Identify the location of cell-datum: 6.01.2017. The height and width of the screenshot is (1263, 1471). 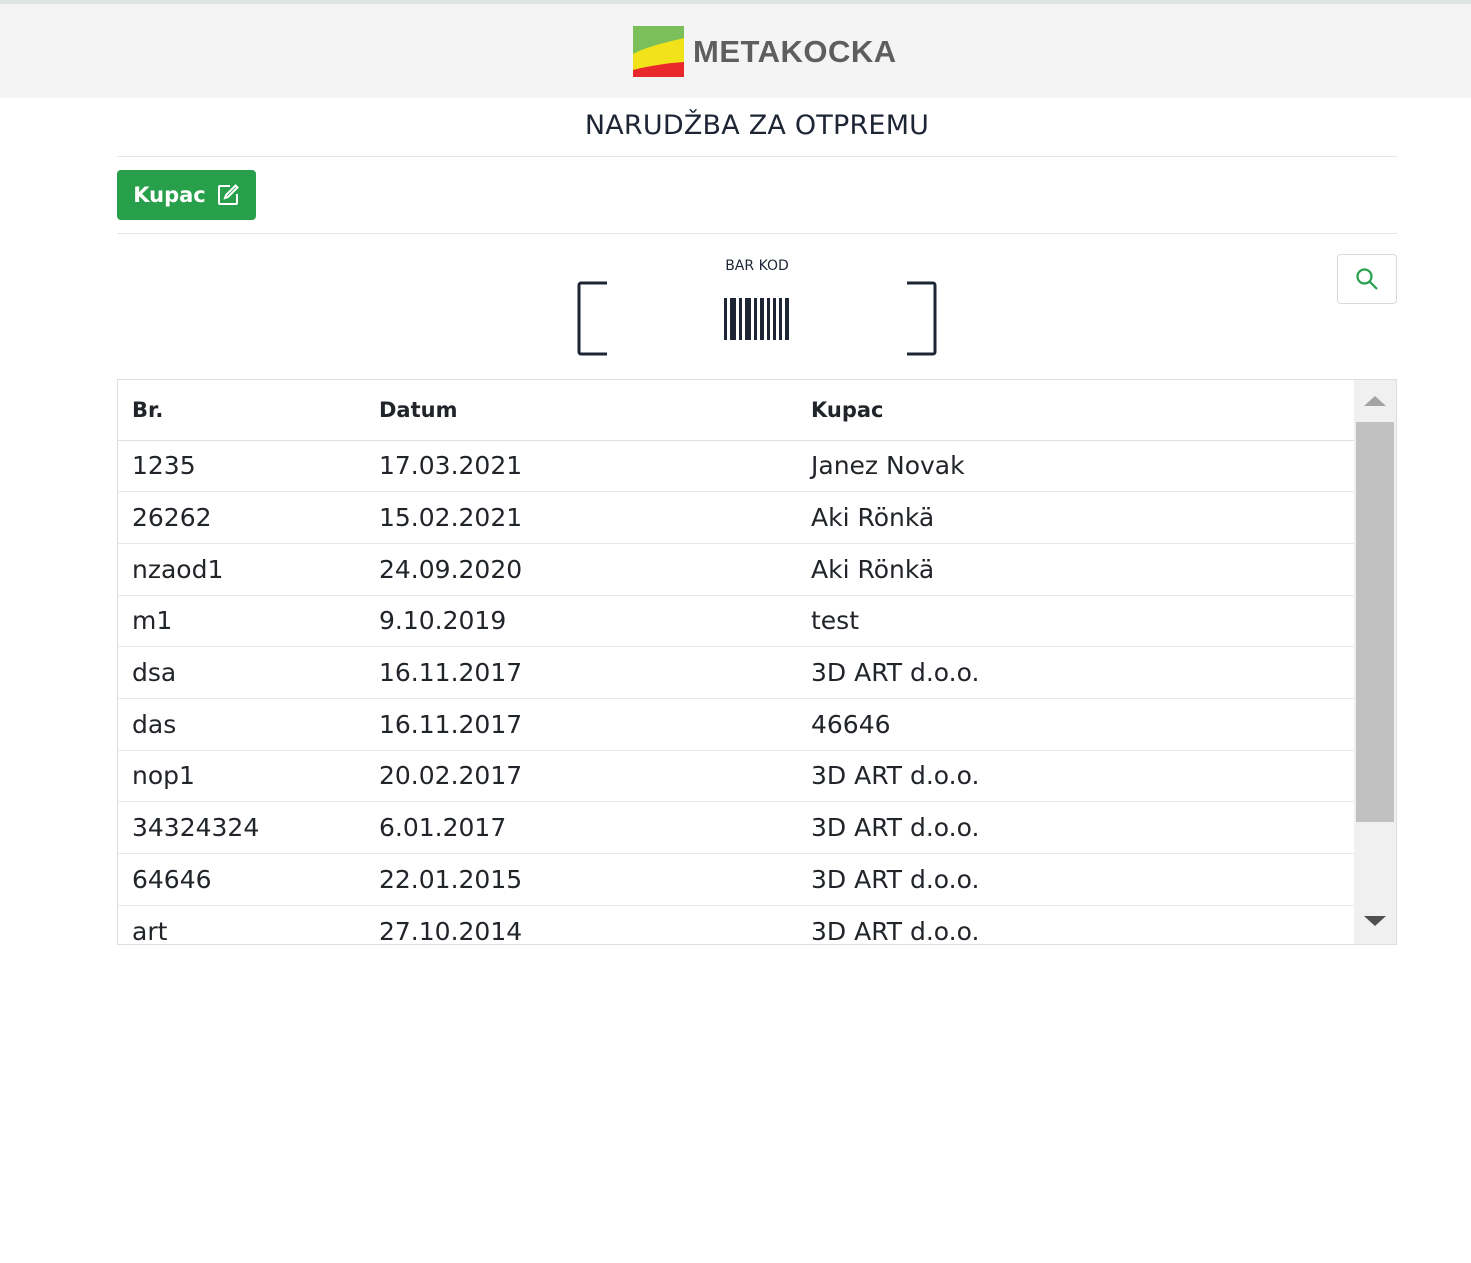
(581, 827).